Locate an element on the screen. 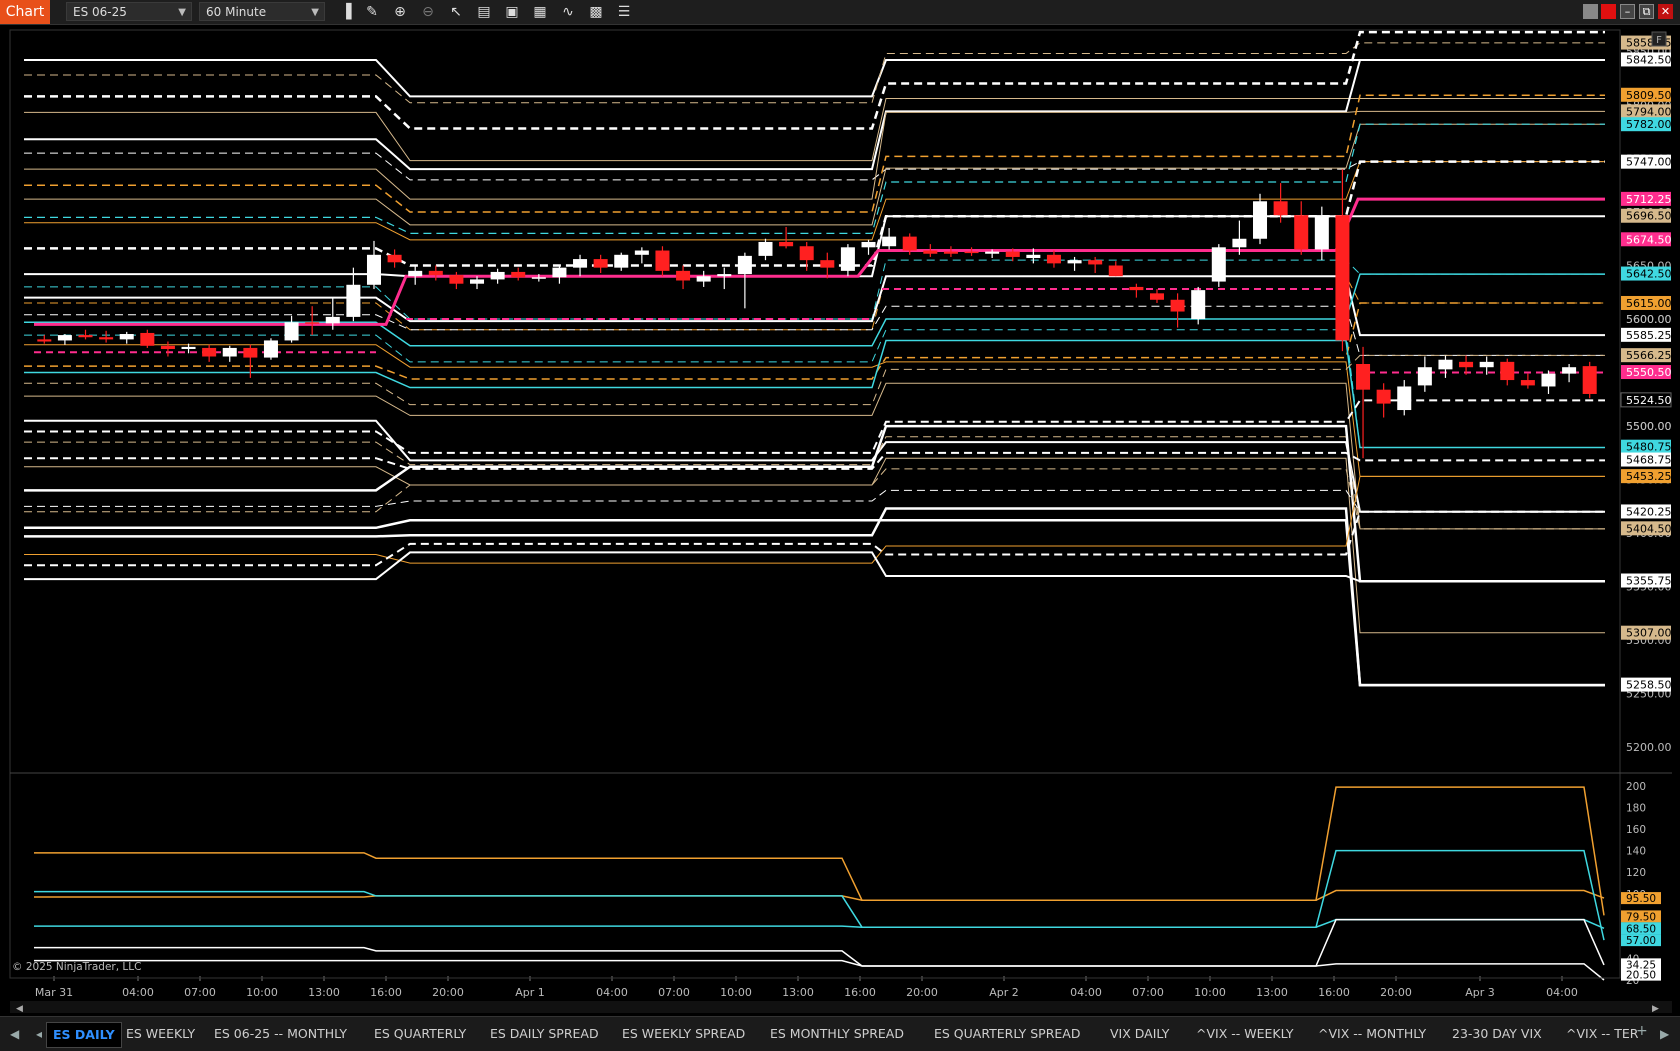 This screenshot has width=1680, height=1051. price-tag-label: 5712.25 is located at coordinates (1649, 199).